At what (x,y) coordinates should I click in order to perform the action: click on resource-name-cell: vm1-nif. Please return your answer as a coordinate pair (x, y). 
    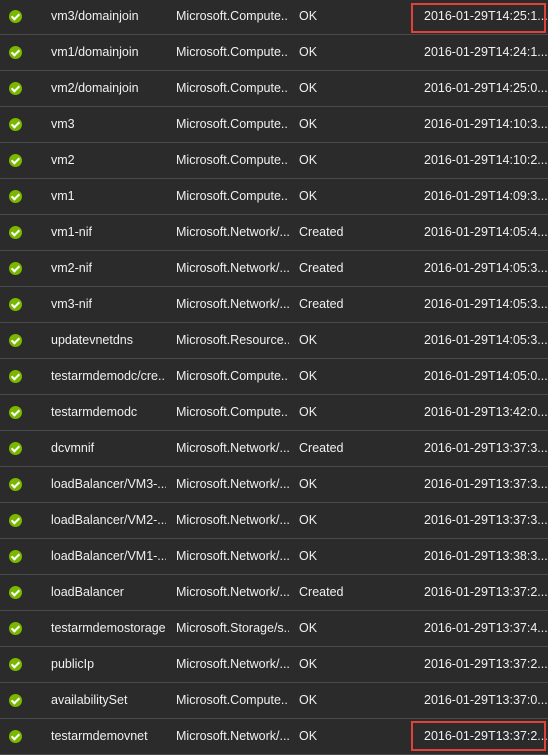
    Looking at the image, I should click on (71, 232).